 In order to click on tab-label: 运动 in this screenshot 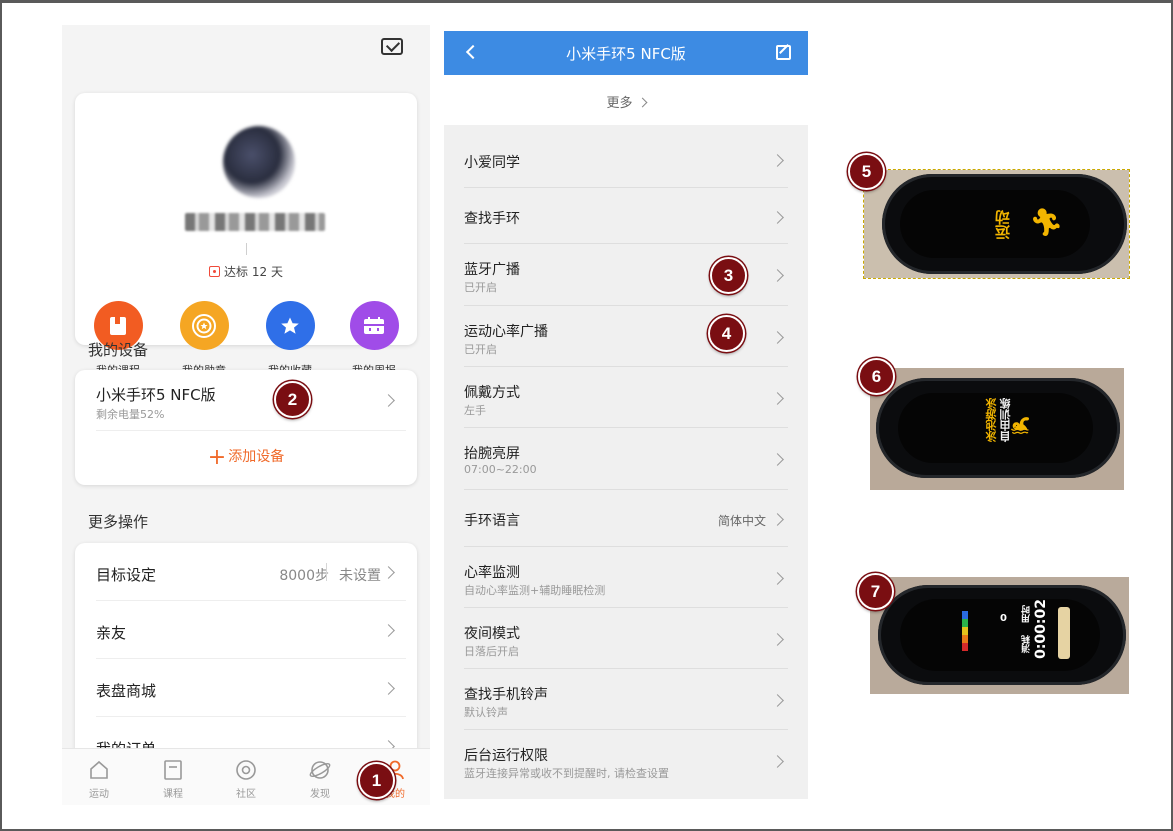, I will do `click(99, 794)`.